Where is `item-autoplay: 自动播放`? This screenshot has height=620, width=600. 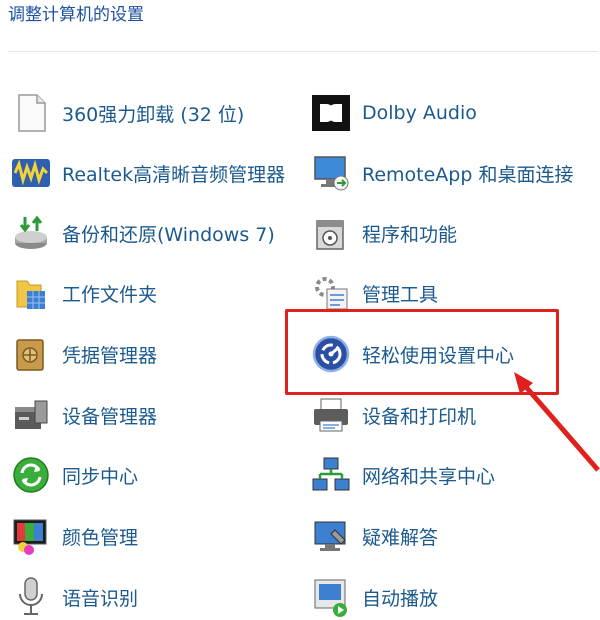
item-autoplay: 自动播放 is located at coordinates (374, 597).